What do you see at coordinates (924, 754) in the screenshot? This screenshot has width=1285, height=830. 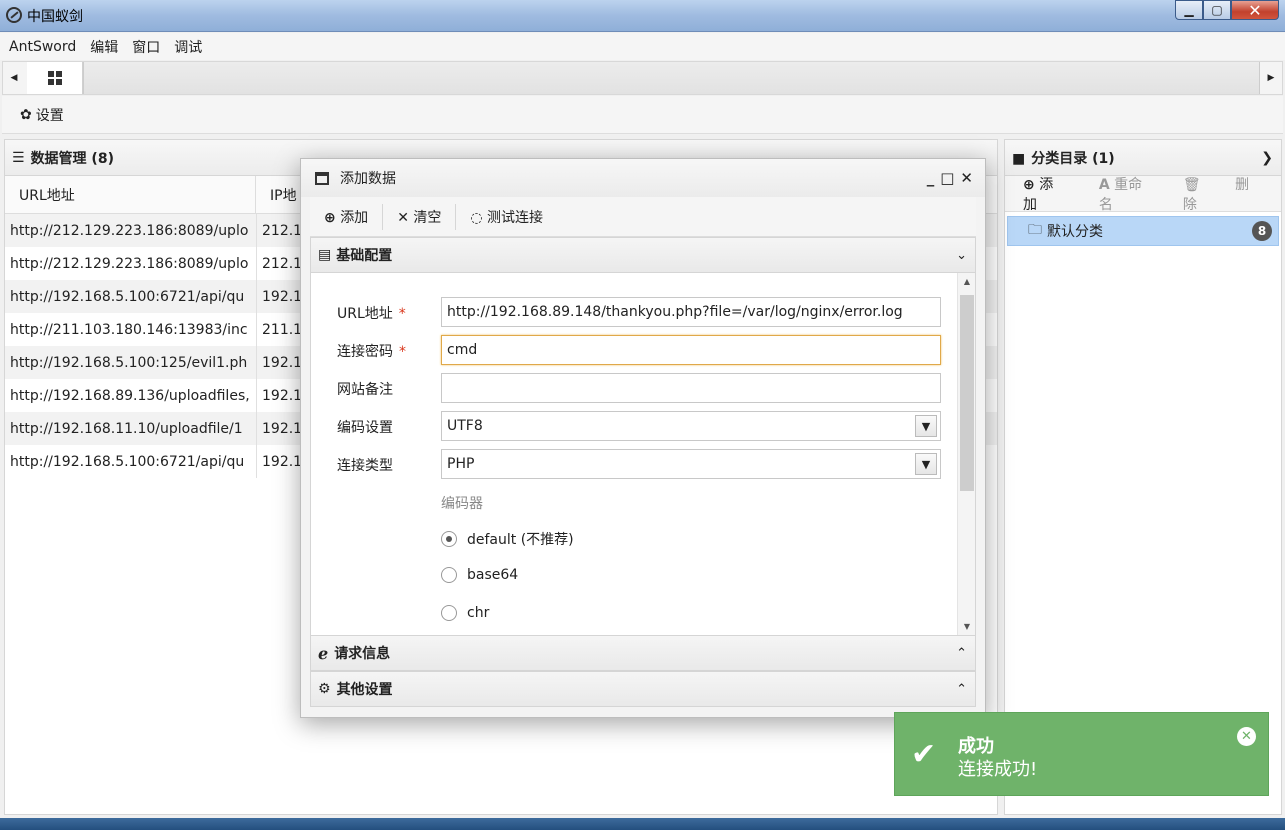 I see `check-icon: ✔` at bounding box center [924, 754].